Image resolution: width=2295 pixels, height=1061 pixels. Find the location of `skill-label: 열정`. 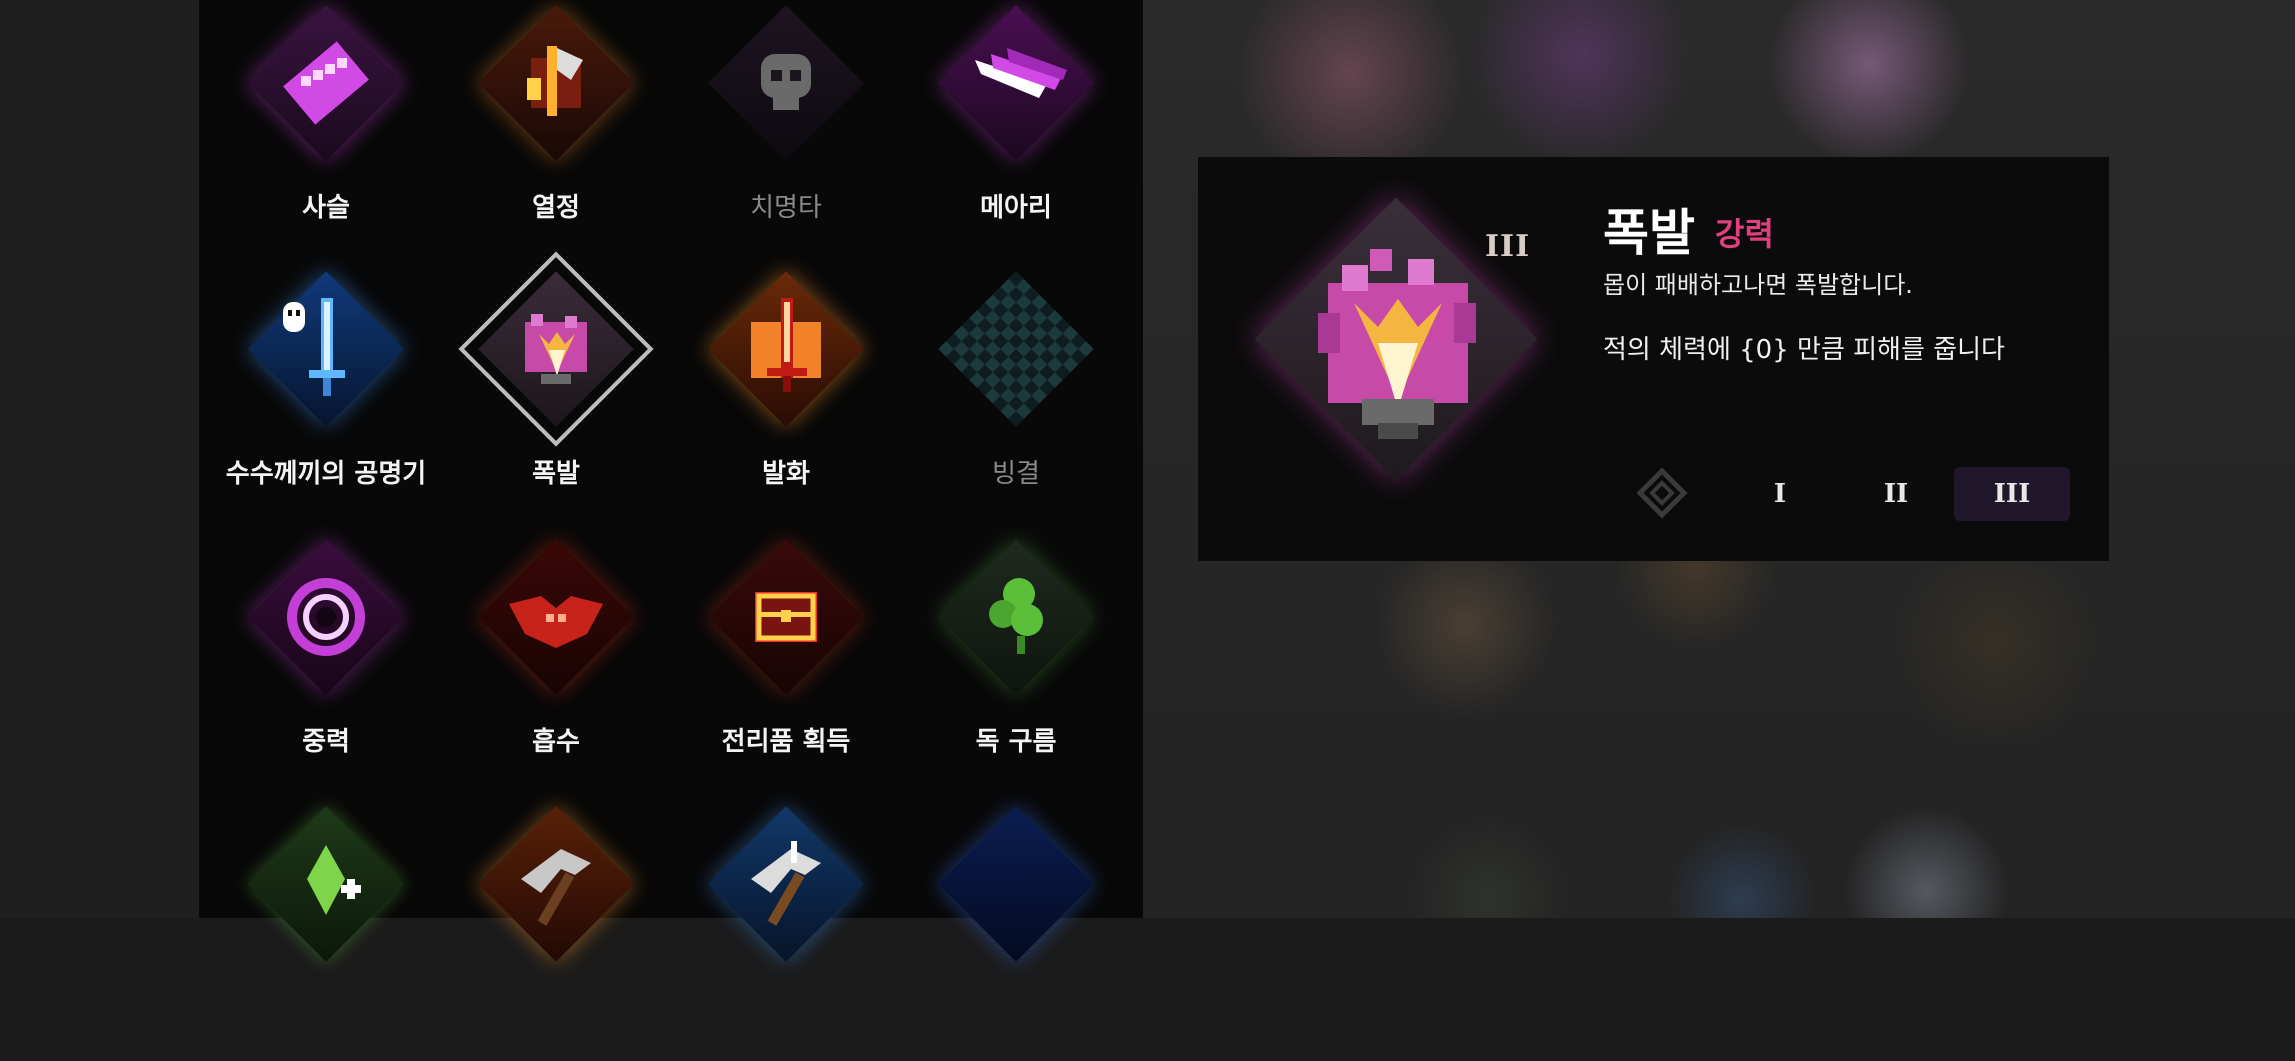

skill-label: 열정 is located at coordinates (556, 208).